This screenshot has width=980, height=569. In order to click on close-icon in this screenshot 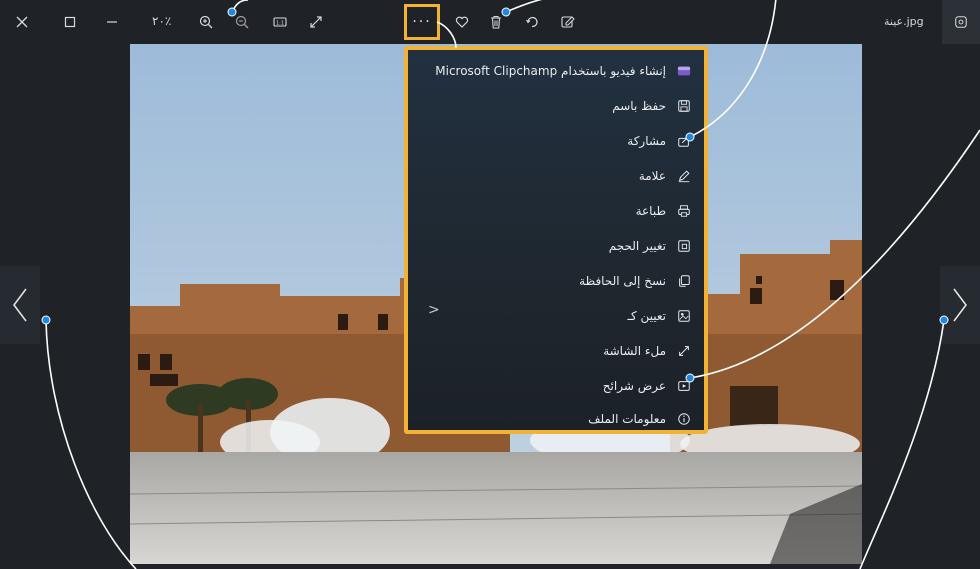, I will do `click(22, 22)`.